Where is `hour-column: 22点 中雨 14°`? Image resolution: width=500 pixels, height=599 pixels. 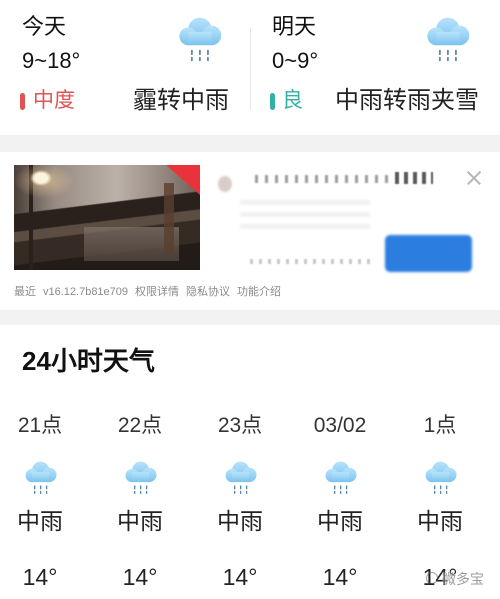
hour-column: 22点 中雨 14° is located at coordinates (140, 462).